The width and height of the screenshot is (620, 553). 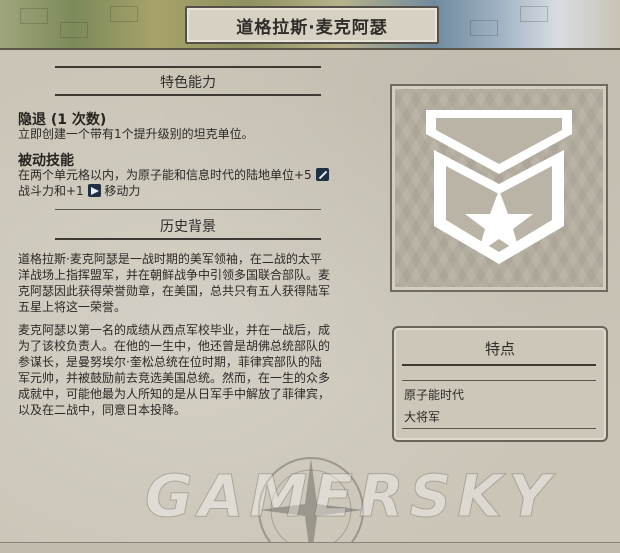 I want to click on sword-icon, so click(x=322, y=174).